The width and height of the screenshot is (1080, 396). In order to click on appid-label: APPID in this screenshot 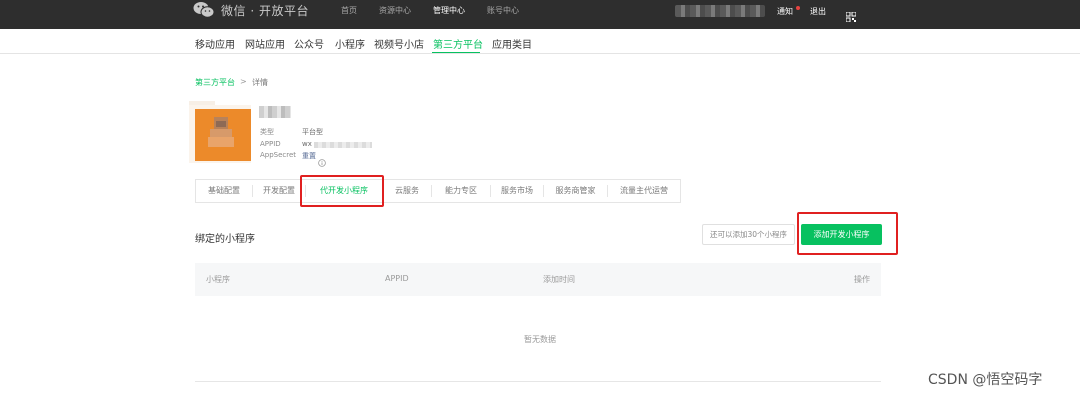, I will do `click(270, 144)`.